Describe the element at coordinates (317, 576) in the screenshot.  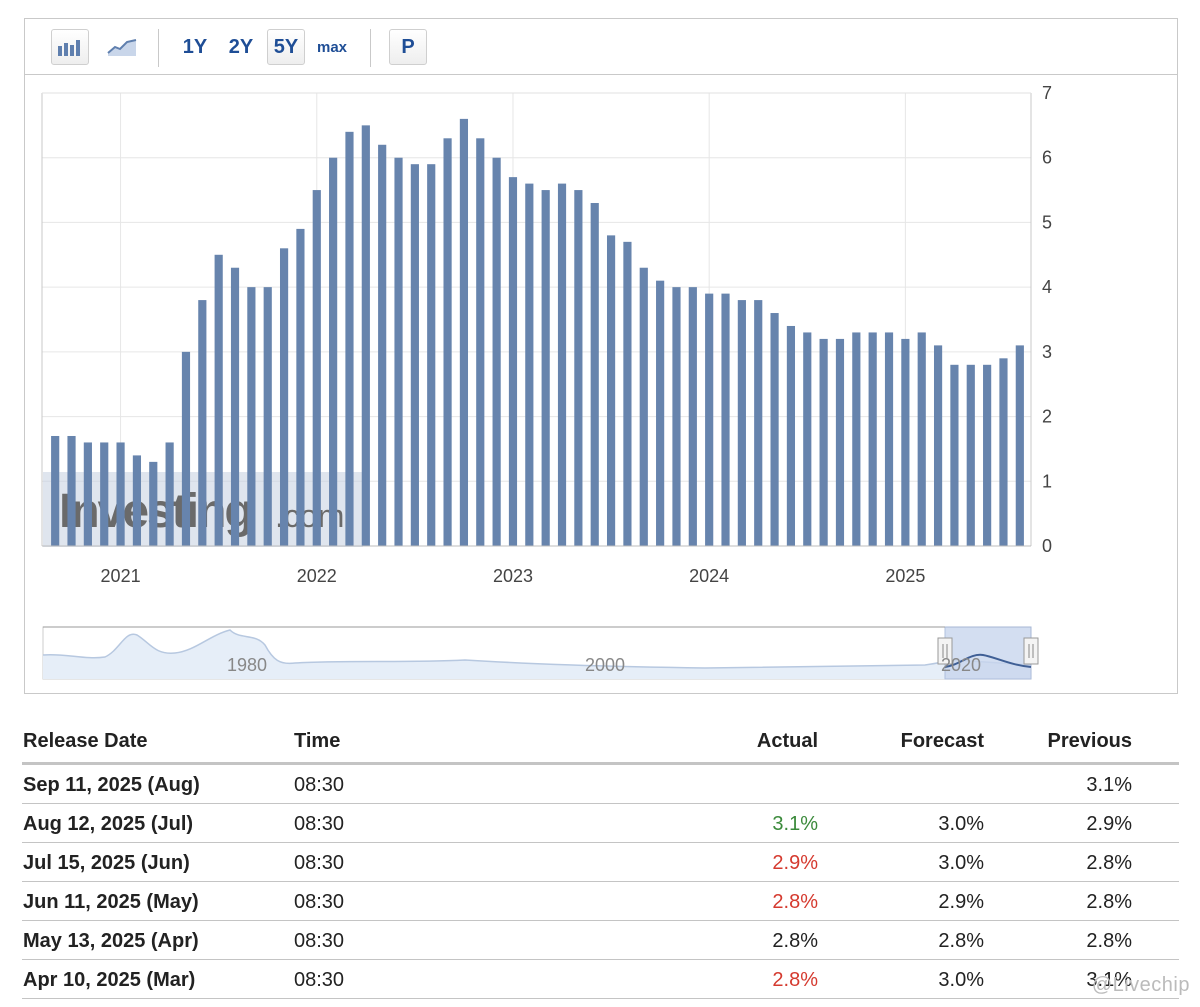
I see `x-tick-label: 2022` at that location.